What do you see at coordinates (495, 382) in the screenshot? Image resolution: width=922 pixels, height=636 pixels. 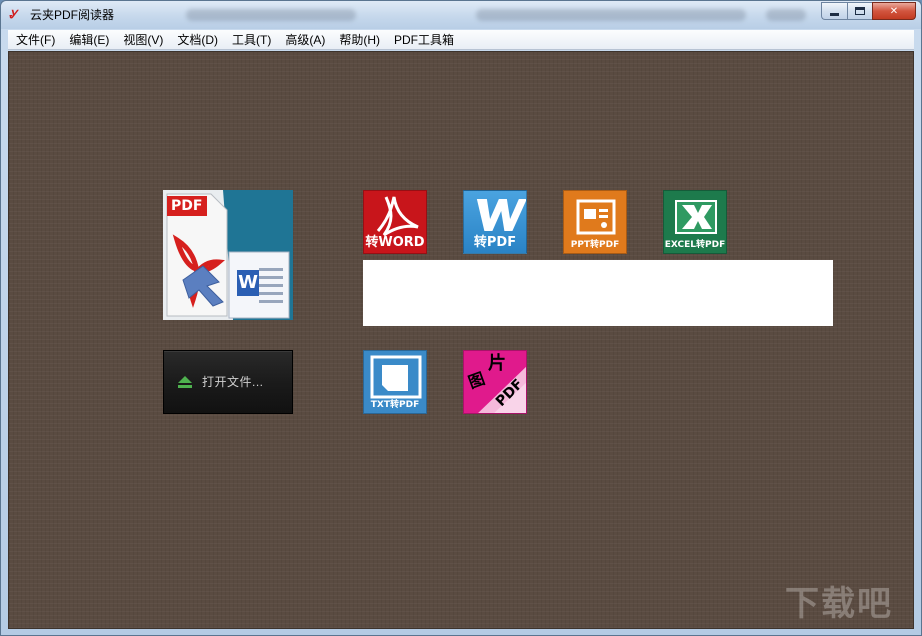 I see `tile-image-to-pdf: 片 图 PDF` at bounding box center [495, 382].